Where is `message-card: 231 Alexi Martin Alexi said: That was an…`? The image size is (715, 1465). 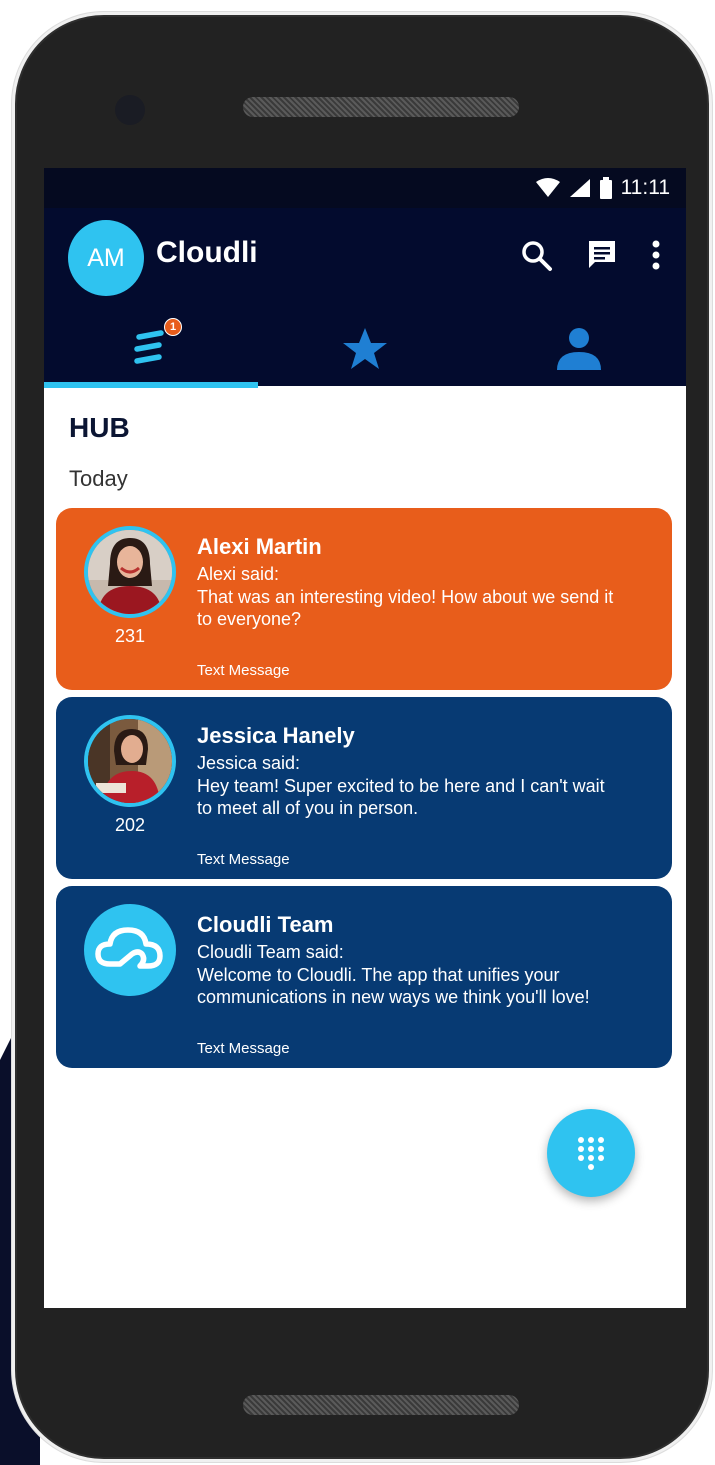 message-card: 231 Alexi Martin Alexi said: That was an… is located at coordinates (364, 599).